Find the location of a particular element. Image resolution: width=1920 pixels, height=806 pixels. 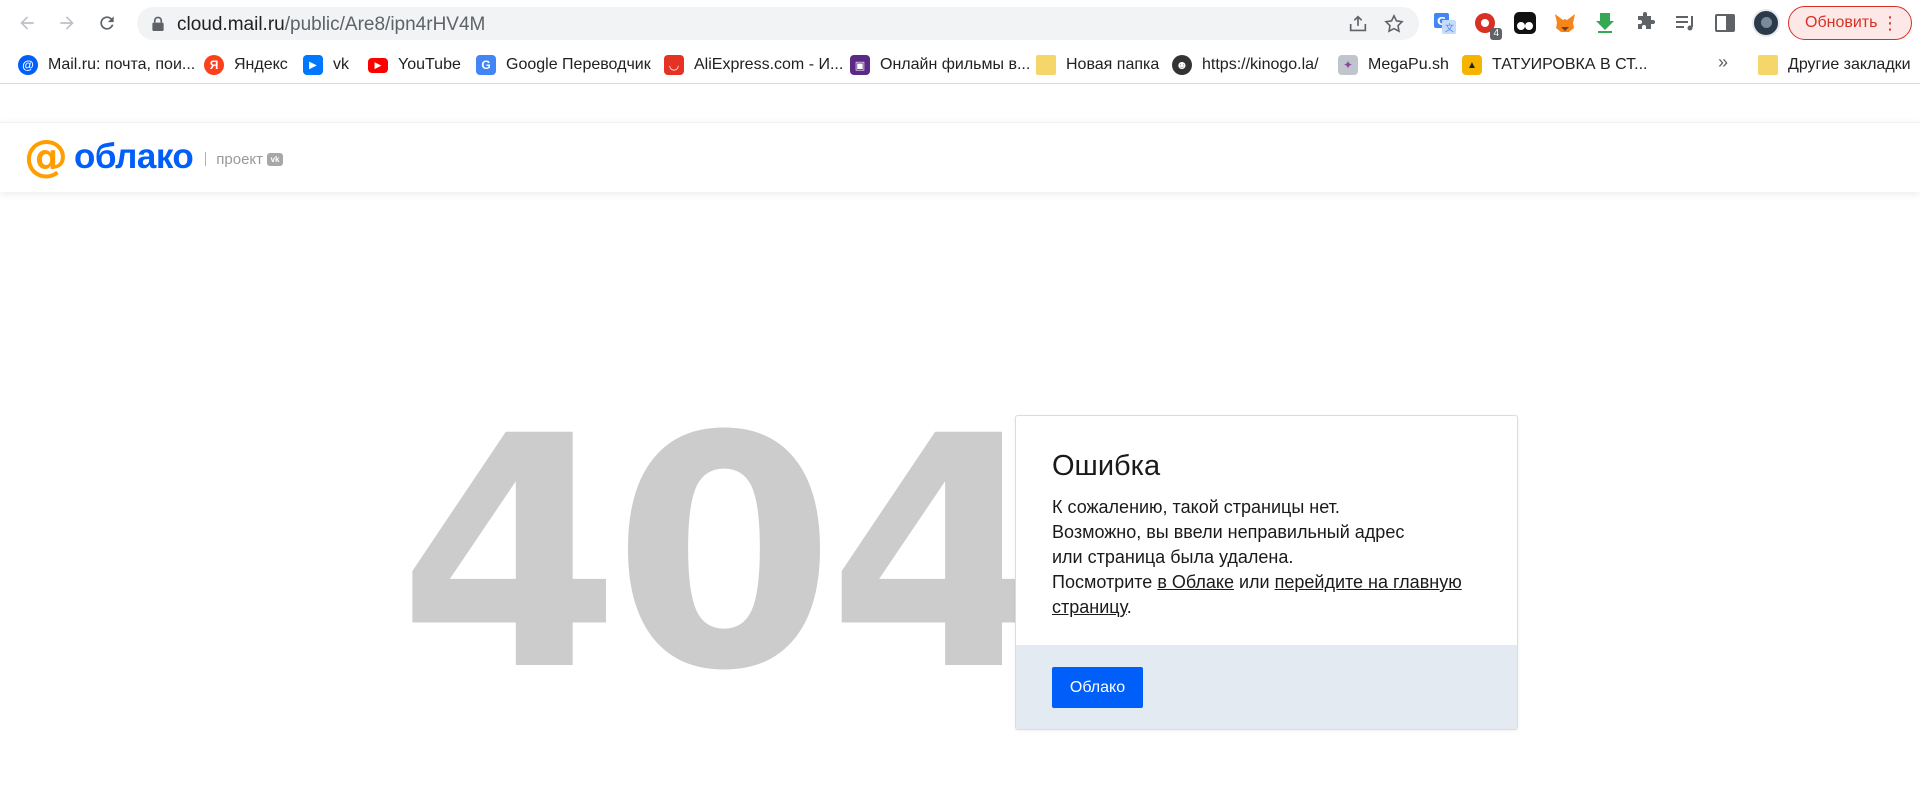

star-icon is located at coordinates (1394, 23).